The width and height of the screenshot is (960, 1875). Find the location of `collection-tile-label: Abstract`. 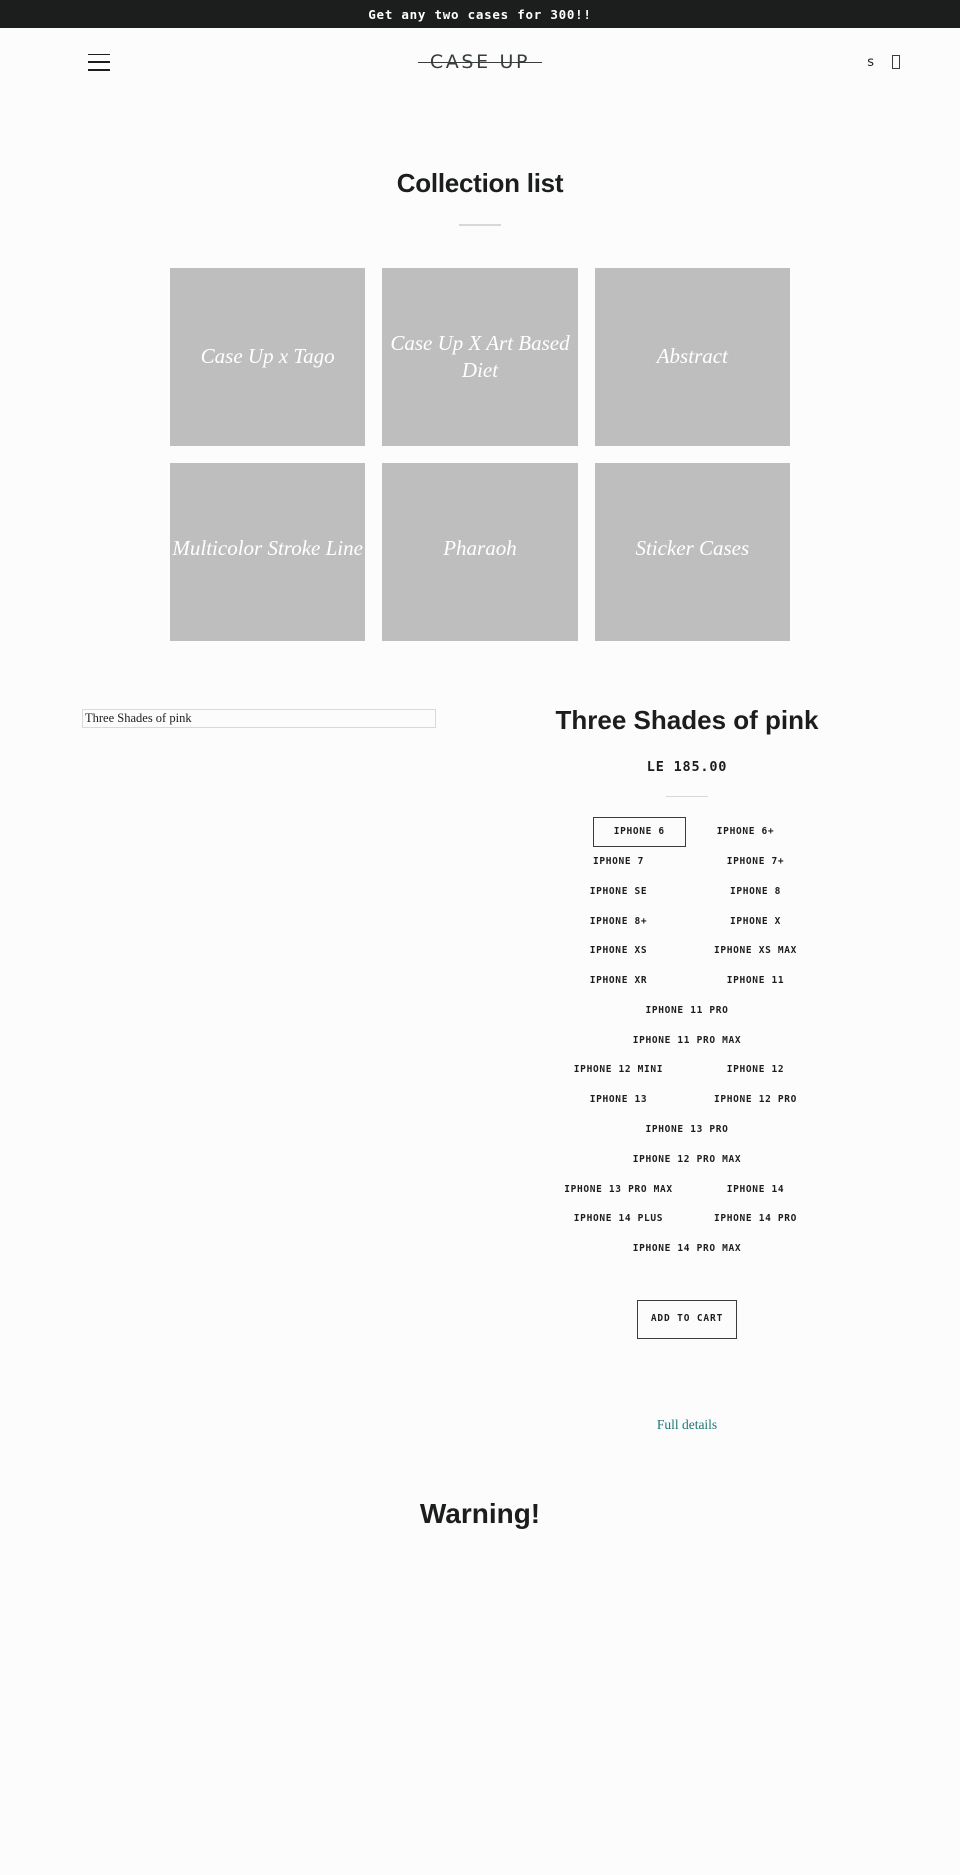

collection-tile-label: Abstract is located at coordinates (692, 356).